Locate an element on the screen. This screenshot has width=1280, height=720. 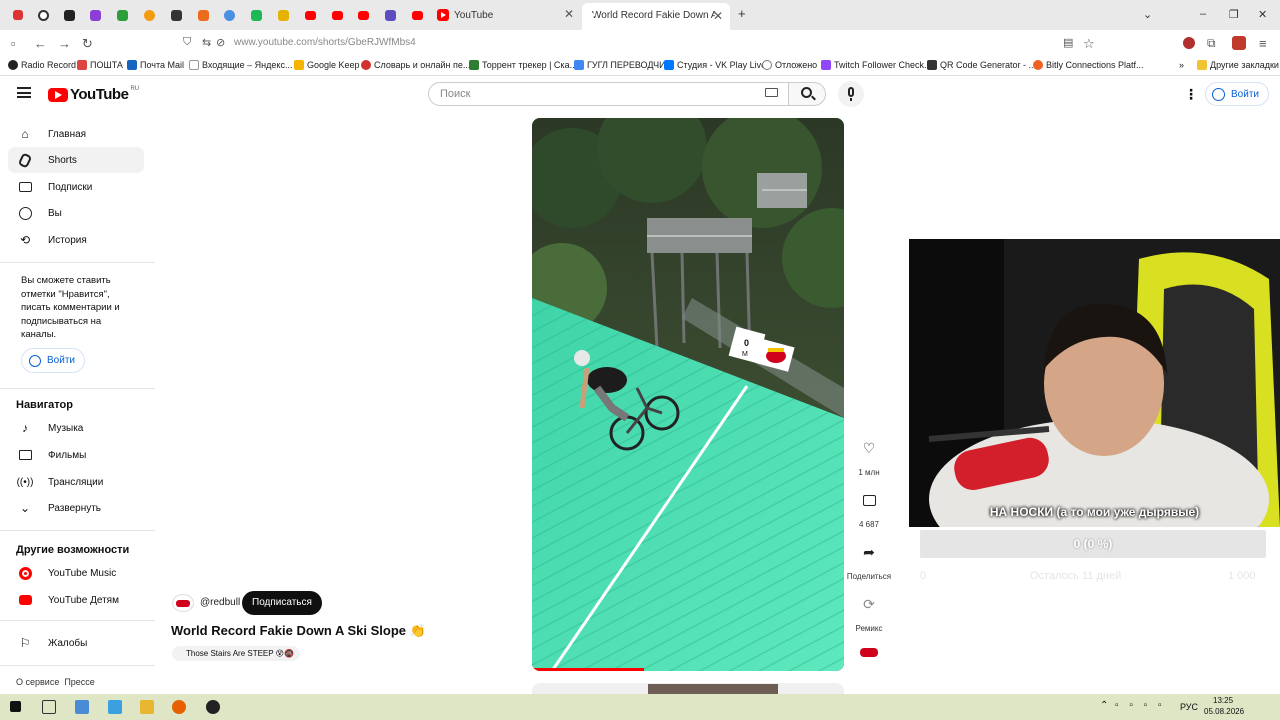
share-button: ➦ is located at coordinates (869, 552).